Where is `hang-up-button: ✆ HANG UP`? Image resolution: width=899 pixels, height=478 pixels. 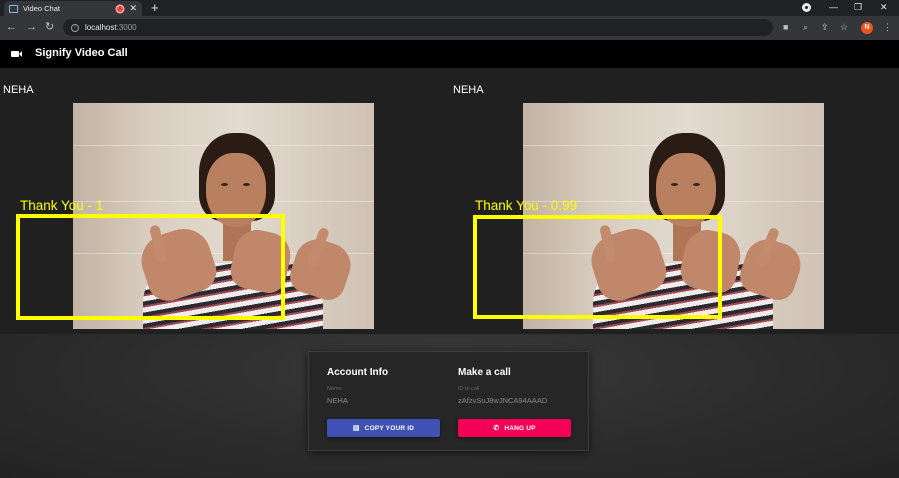
hang-up-button: ✆ HANG UP is located at coordinates (514, 428).